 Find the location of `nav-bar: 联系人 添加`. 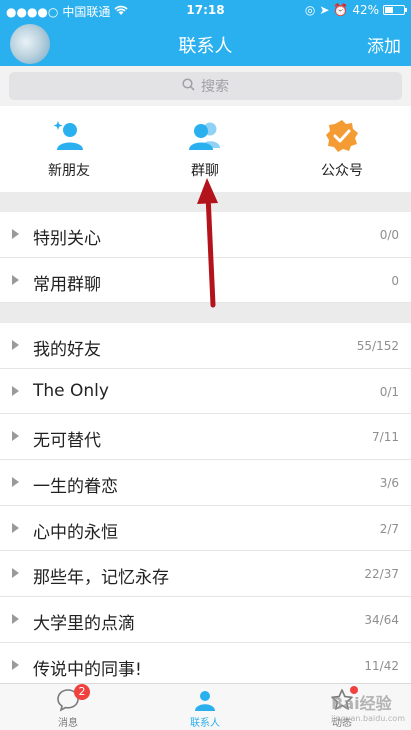

nav-bar: 联系人 添加 is located at coordinates (205, 44).